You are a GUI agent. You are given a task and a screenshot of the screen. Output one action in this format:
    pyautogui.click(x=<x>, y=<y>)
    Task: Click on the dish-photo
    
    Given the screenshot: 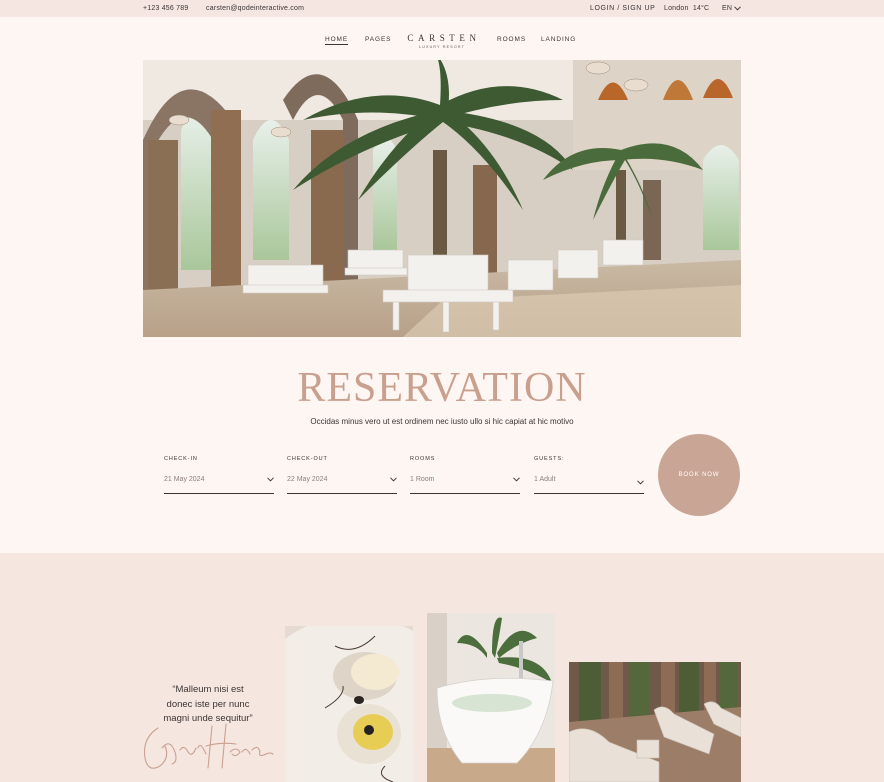 What is the action you would take?
    pyautogui.click(x=349, y=704)
    